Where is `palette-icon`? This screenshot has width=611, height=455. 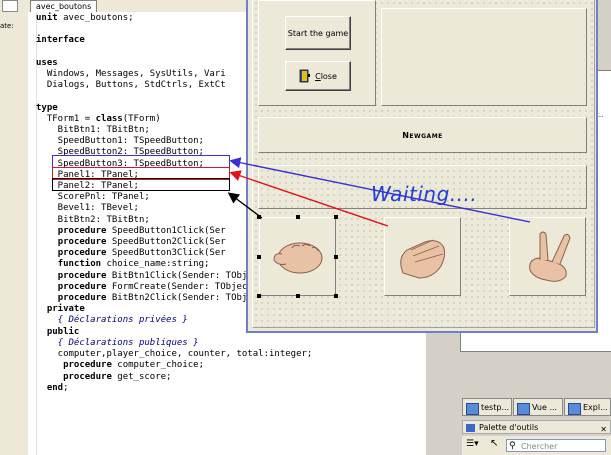
palette-icon is located at coordinates (470, 428).